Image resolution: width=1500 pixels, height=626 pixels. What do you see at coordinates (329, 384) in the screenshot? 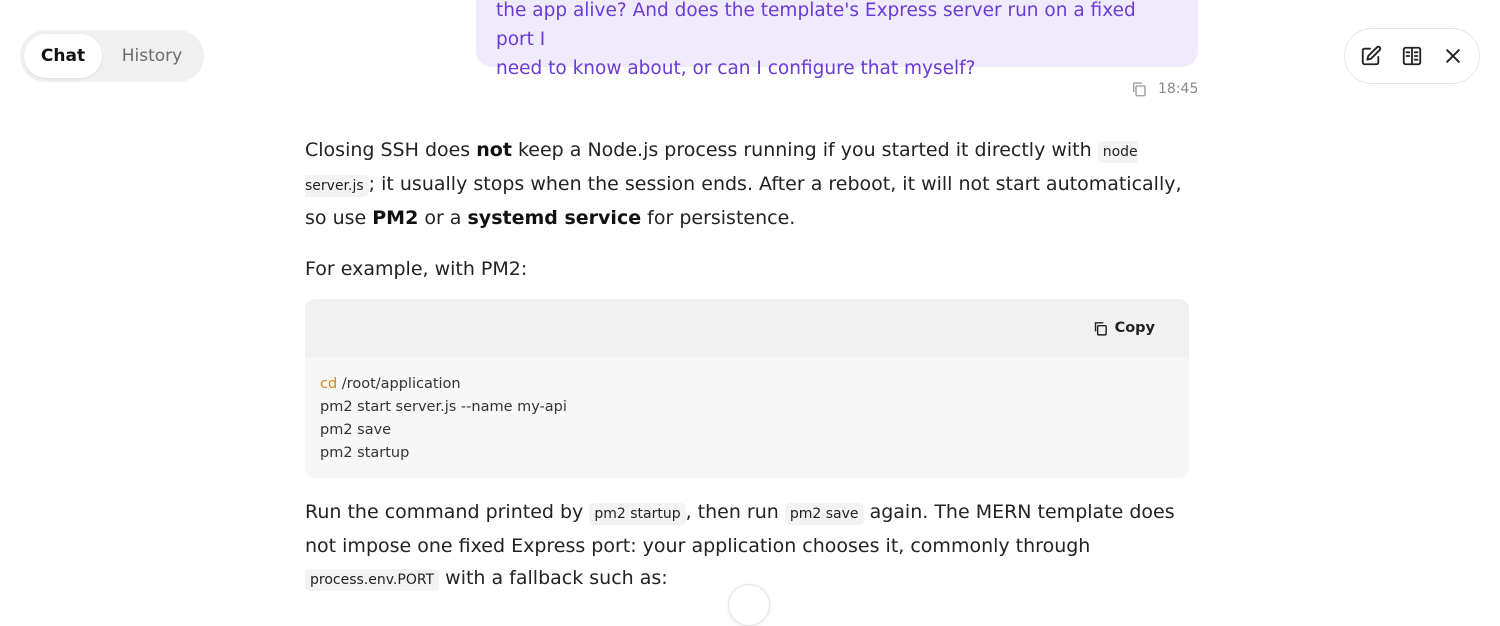
I see `code-keyword: cd` at bounding box center [329, 384].